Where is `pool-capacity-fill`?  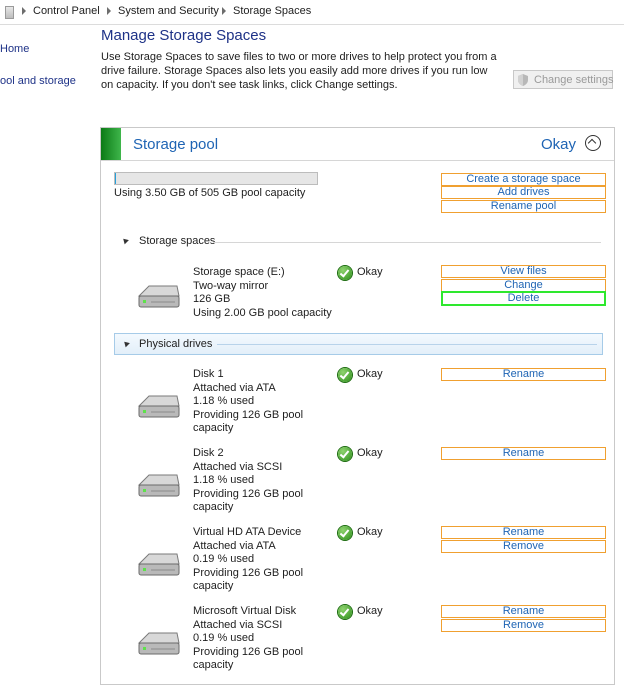 pool-capacity-fill is located at coordinates (116, 178).